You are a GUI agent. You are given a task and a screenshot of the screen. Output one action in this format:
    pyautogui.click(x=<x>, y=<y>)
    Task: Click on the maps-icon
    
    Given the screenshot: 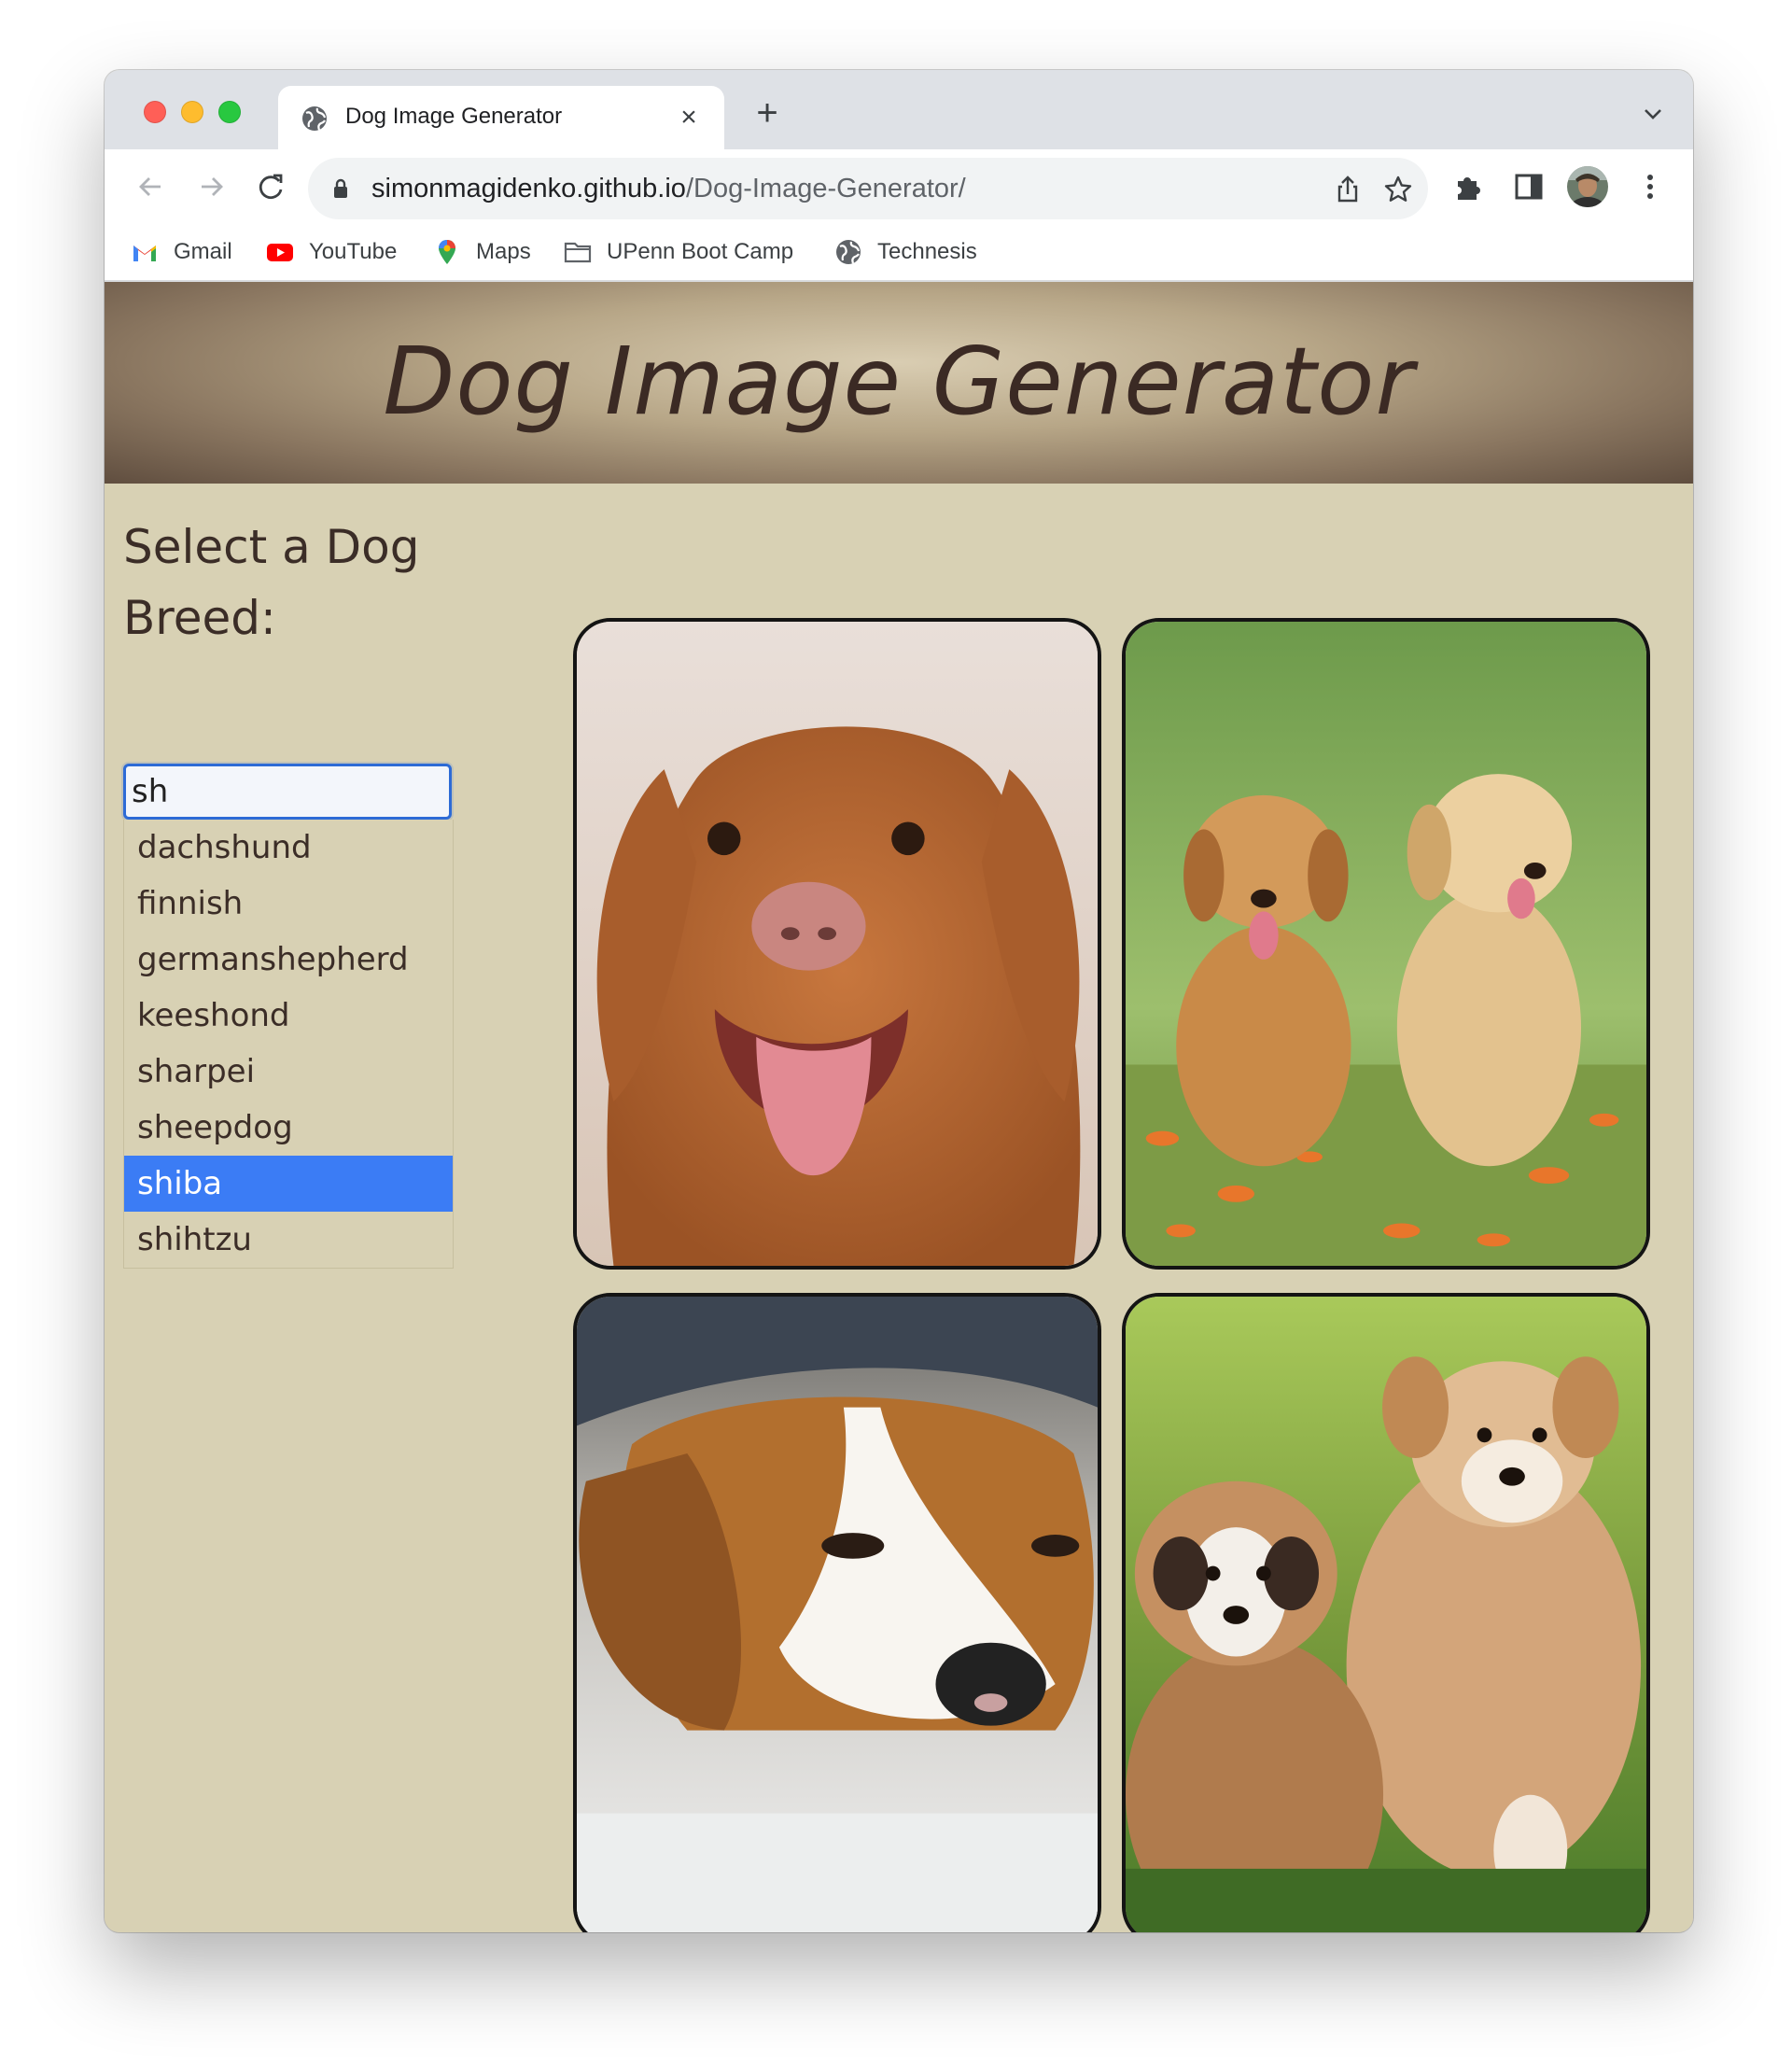 What is the action you would take?
    pyautogui.click(x=447, y=252)
    